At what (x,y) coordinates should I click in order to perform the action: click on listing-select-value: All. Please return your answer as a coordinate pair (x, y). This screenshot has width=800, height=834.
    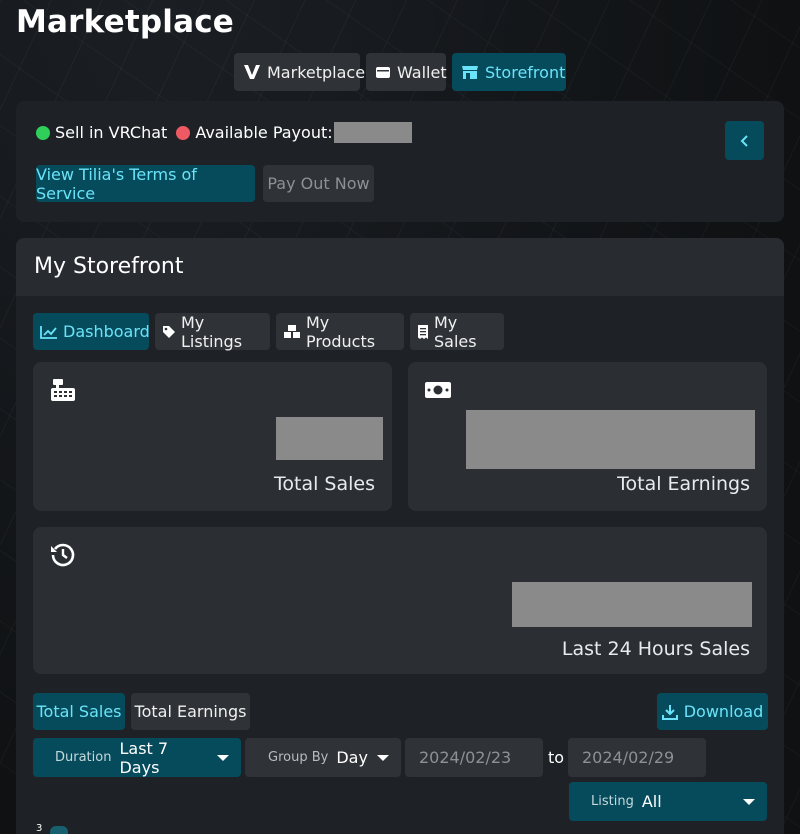
    Looking at the image, I should click on (651, 801).